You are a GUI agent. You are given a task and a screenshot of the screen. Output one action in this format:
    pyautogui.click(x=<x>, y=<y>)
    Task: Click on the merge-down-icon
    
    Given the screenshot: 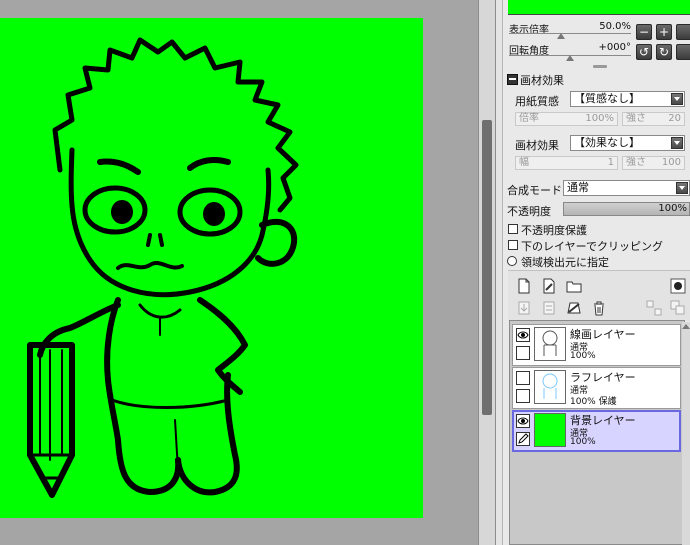 What is the action you would take?
    pyautogui.click(x=549, y=308)
    